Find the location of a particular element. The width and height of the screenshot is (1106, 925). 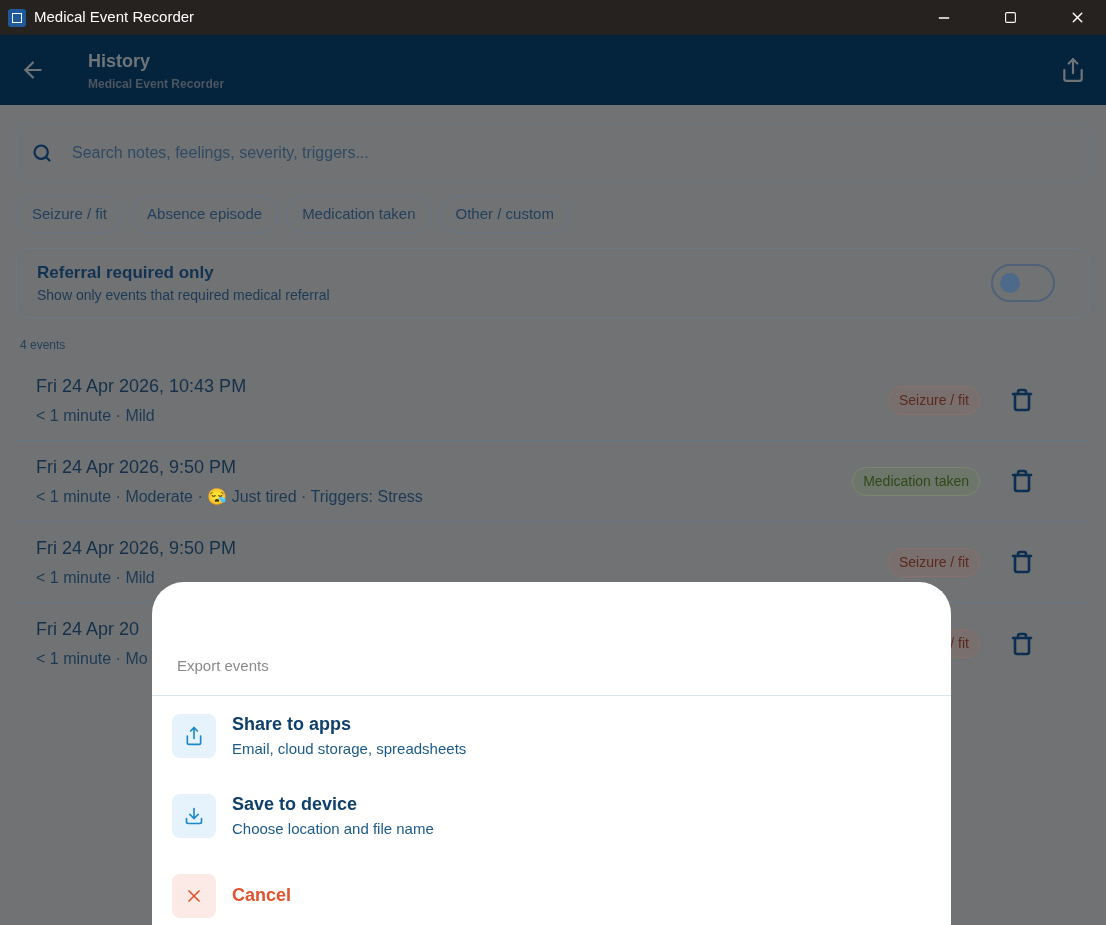

search-icon is located at coordinates (42, 153).